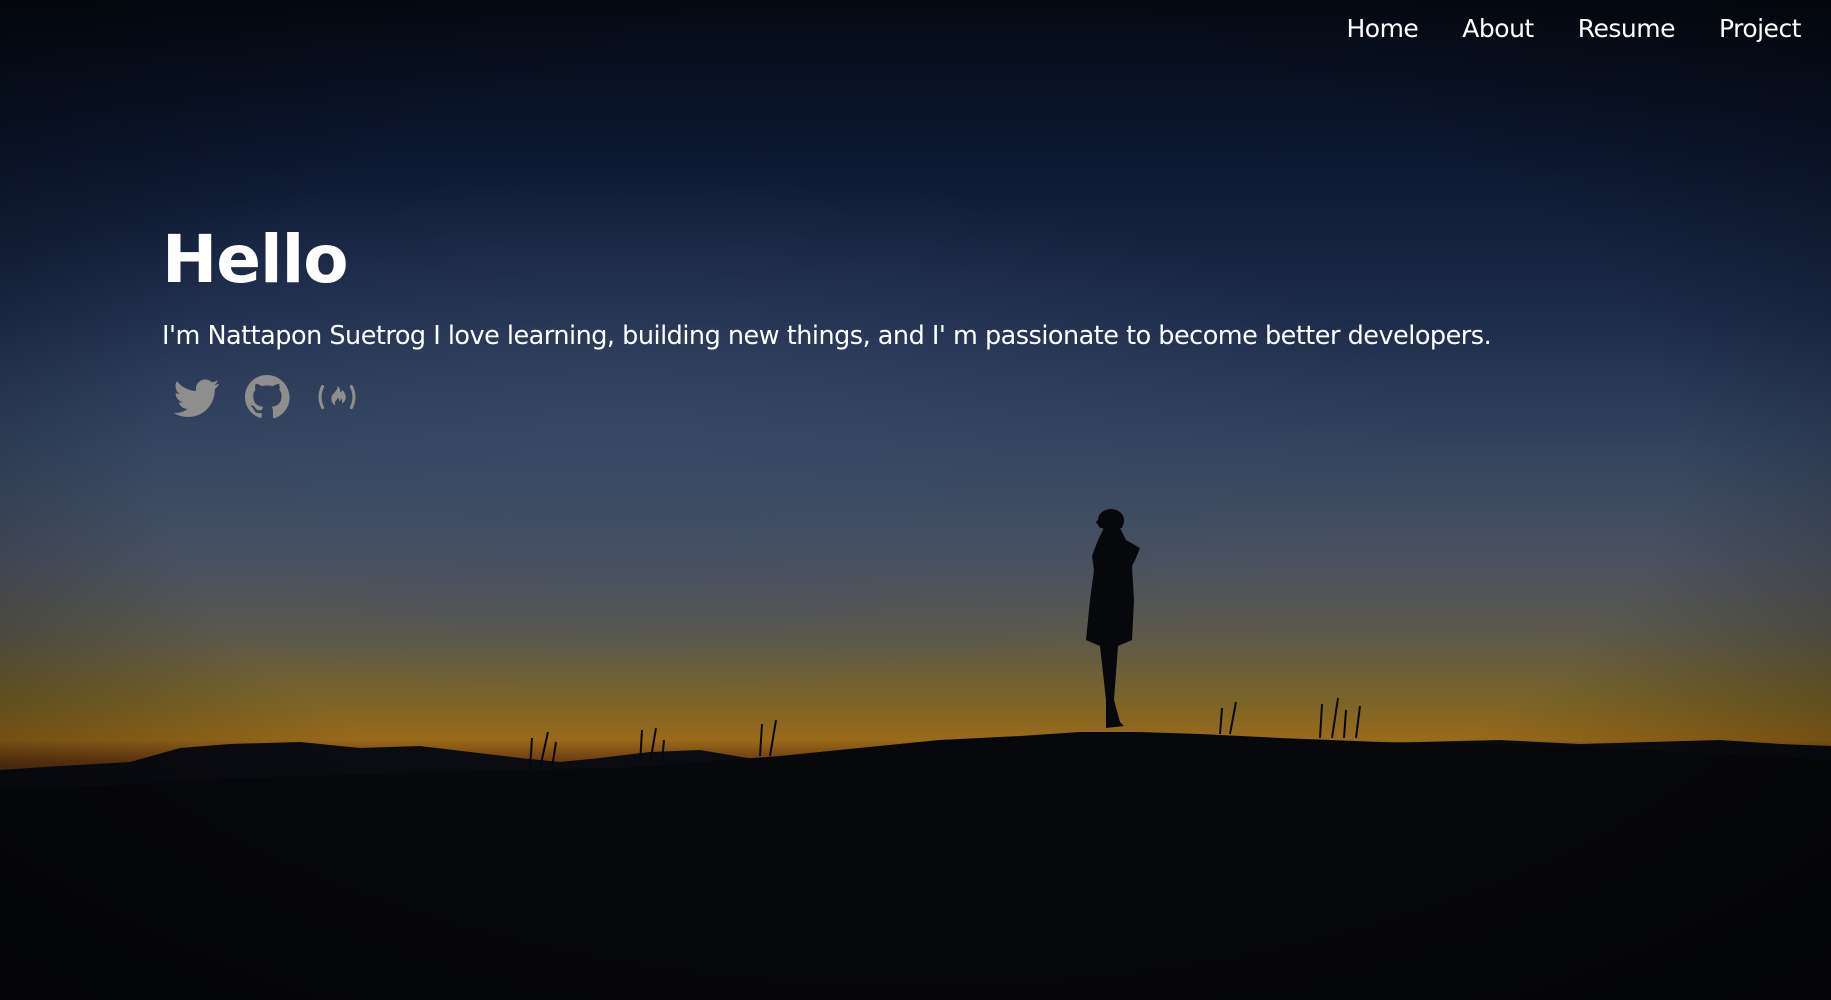 The image size is (1831, 1000). I want to click on freecodecamp-link, so click(337, 397).